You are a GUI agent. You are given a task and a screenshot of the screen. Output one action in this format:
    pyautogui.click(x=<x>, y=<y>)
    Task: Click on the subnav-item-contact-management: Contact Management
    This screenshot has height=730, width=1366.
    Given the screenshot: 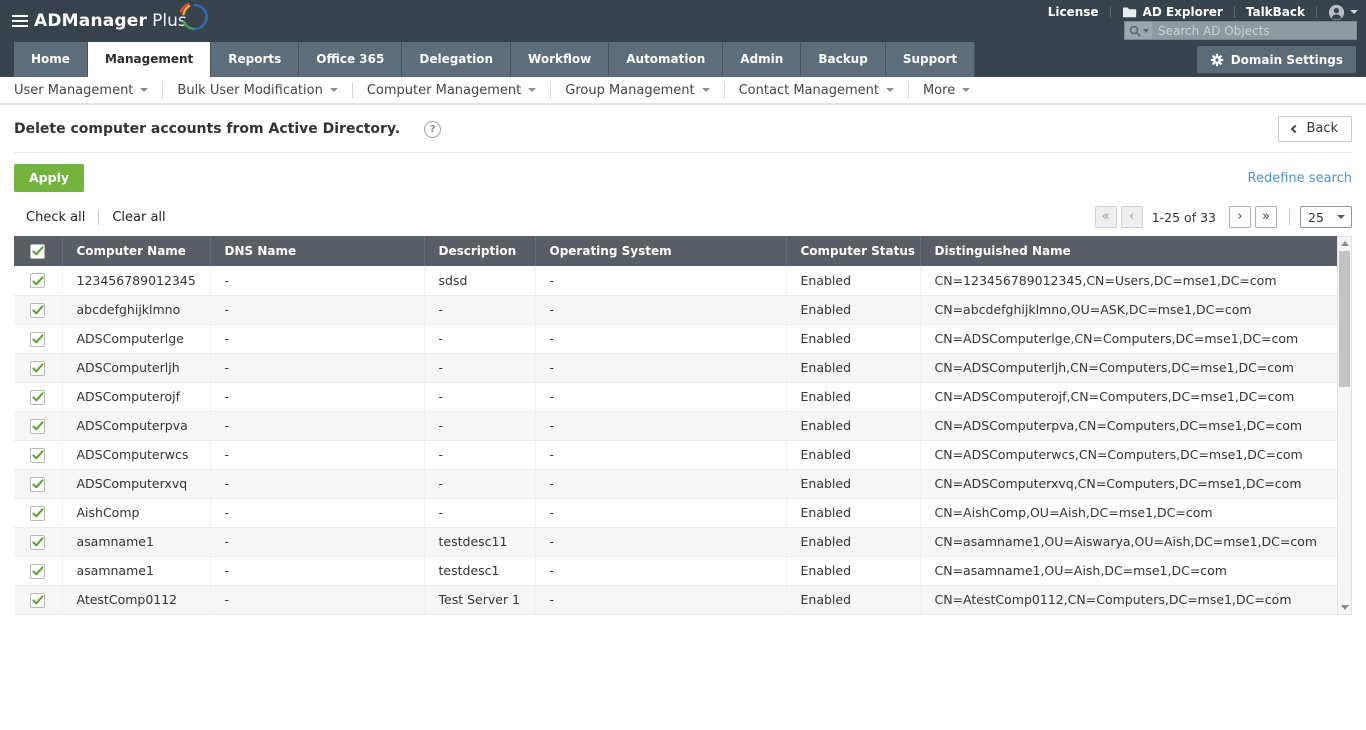 What is the action you would take?
    pyautogui.click(x=816, y=90)
    